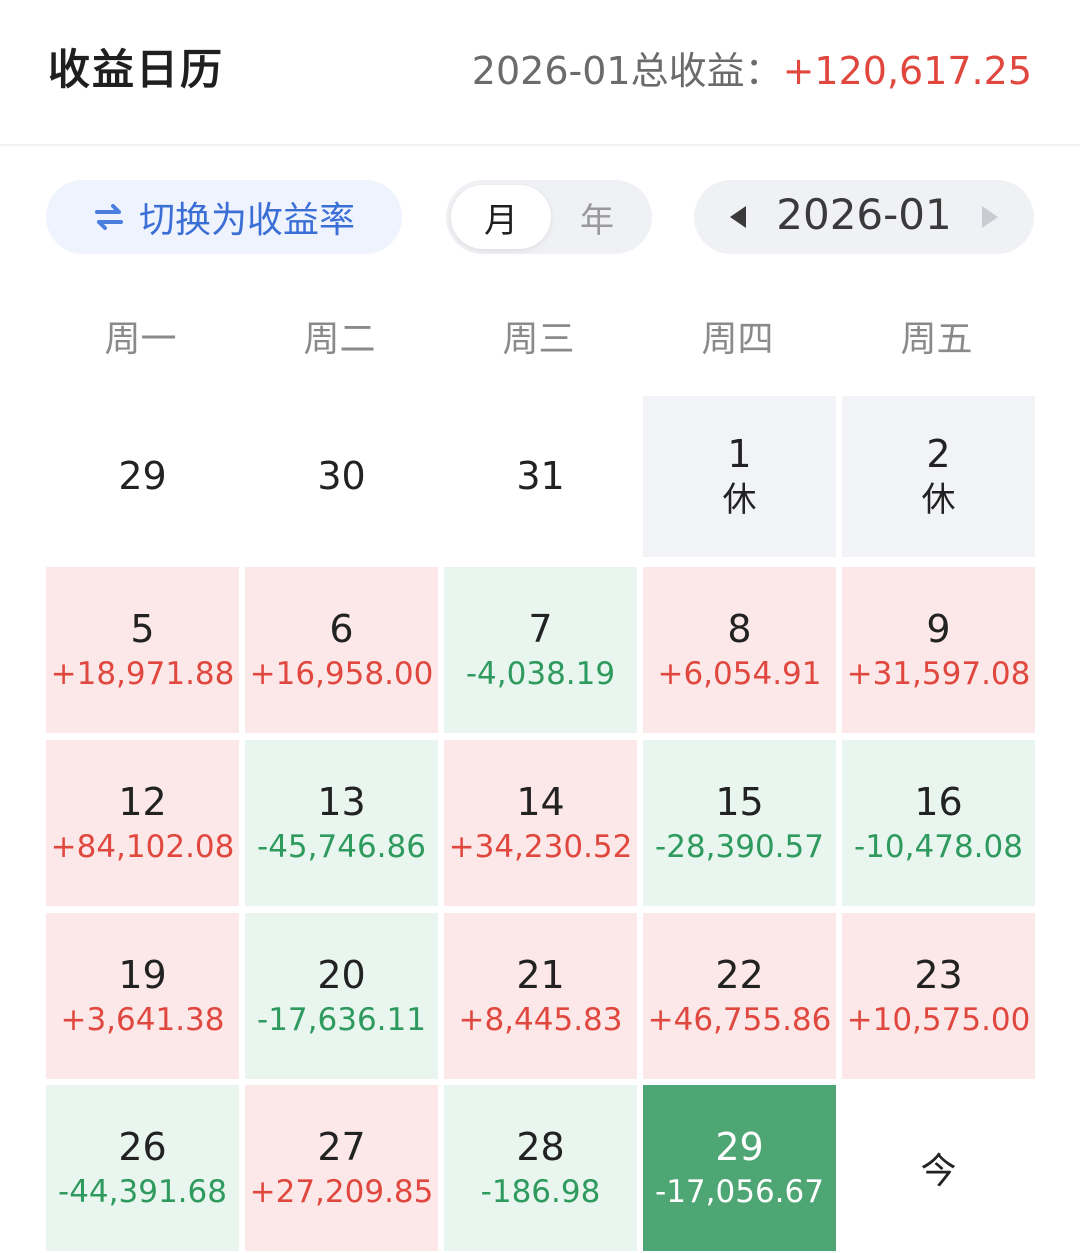 This screenshot has height=1253, width=1080. What do you see at coordinates (501, 217) in the screenshot?
I see `seg-month-tab: 月` at bounding box center [501, 217].